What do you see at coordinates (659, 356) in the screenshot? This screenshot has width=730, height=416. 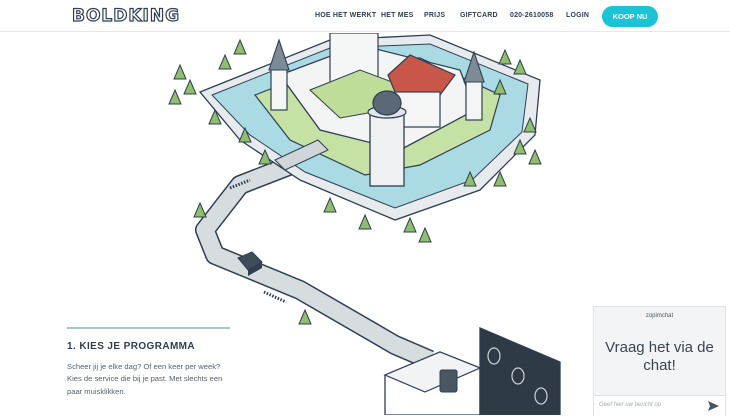 I see `chat-message: Vraag het via de chat!` at bounding box center [659, 356].